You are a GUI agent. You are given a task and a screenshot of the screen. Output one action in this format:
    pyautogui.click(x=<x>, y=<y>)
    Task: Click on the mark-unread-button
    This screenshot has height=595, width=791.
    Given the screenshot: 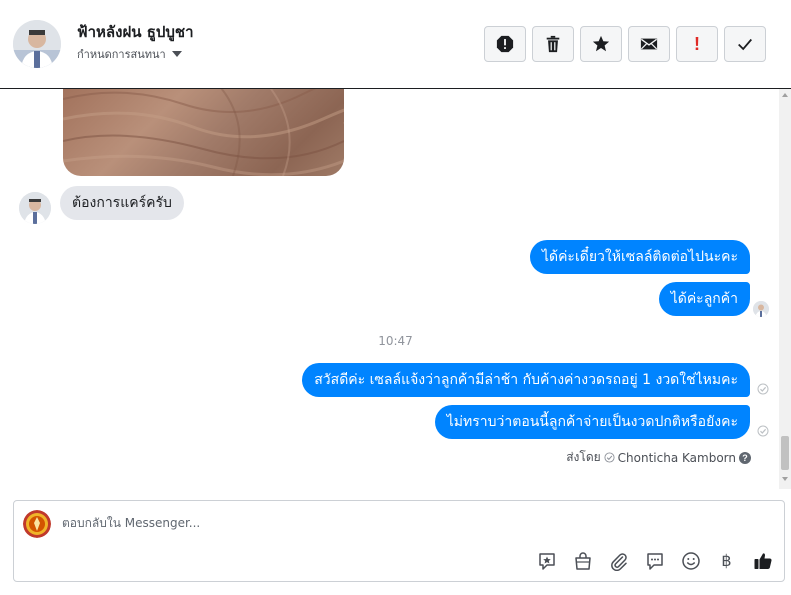 What is the action you would take?
    pyautogui.click(x=649, y=44)
    